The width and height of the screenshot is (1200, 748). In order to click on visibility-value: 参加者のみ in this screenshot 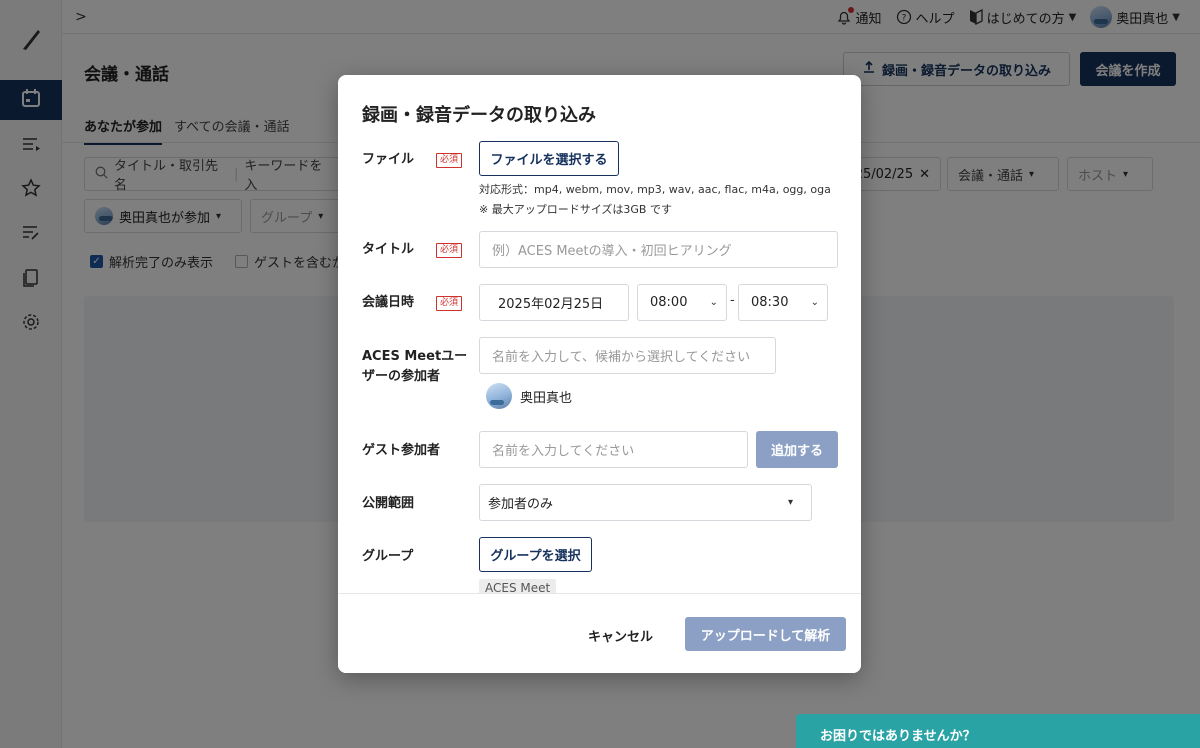, I will do `click(521, 504)`.